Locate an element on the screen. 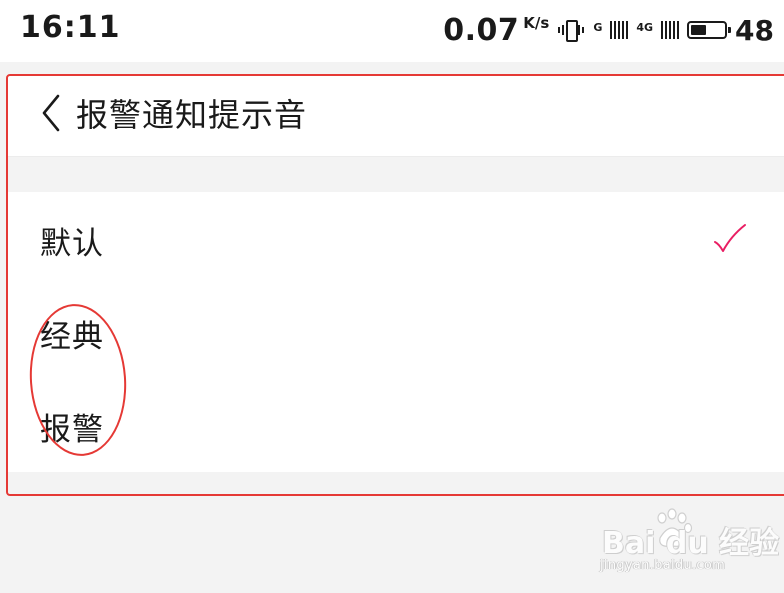 This screenshot has width=784, height=593. watermark-url: jingyan.baidu.com is located at coordinates (663, 565).